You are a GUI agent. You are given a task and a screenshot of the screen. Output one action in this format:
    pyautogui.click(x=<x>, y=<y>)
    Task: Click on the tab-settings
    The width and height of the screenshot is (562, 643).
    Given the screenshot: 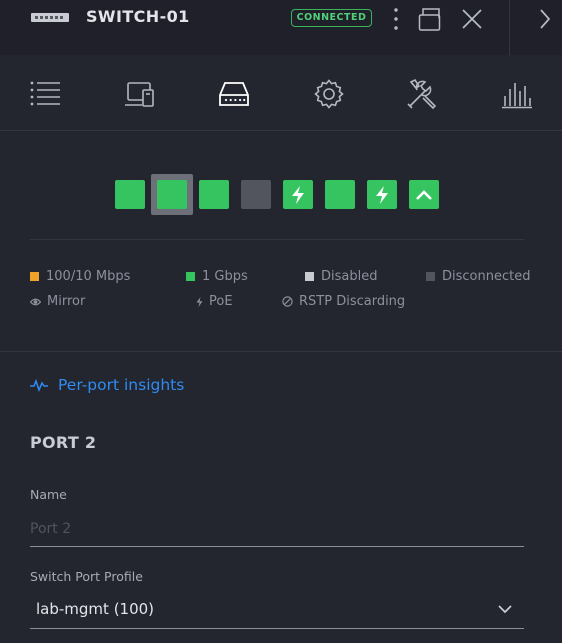 What is the action you would take?
    pyautogui.click(x=329, y=94)
    